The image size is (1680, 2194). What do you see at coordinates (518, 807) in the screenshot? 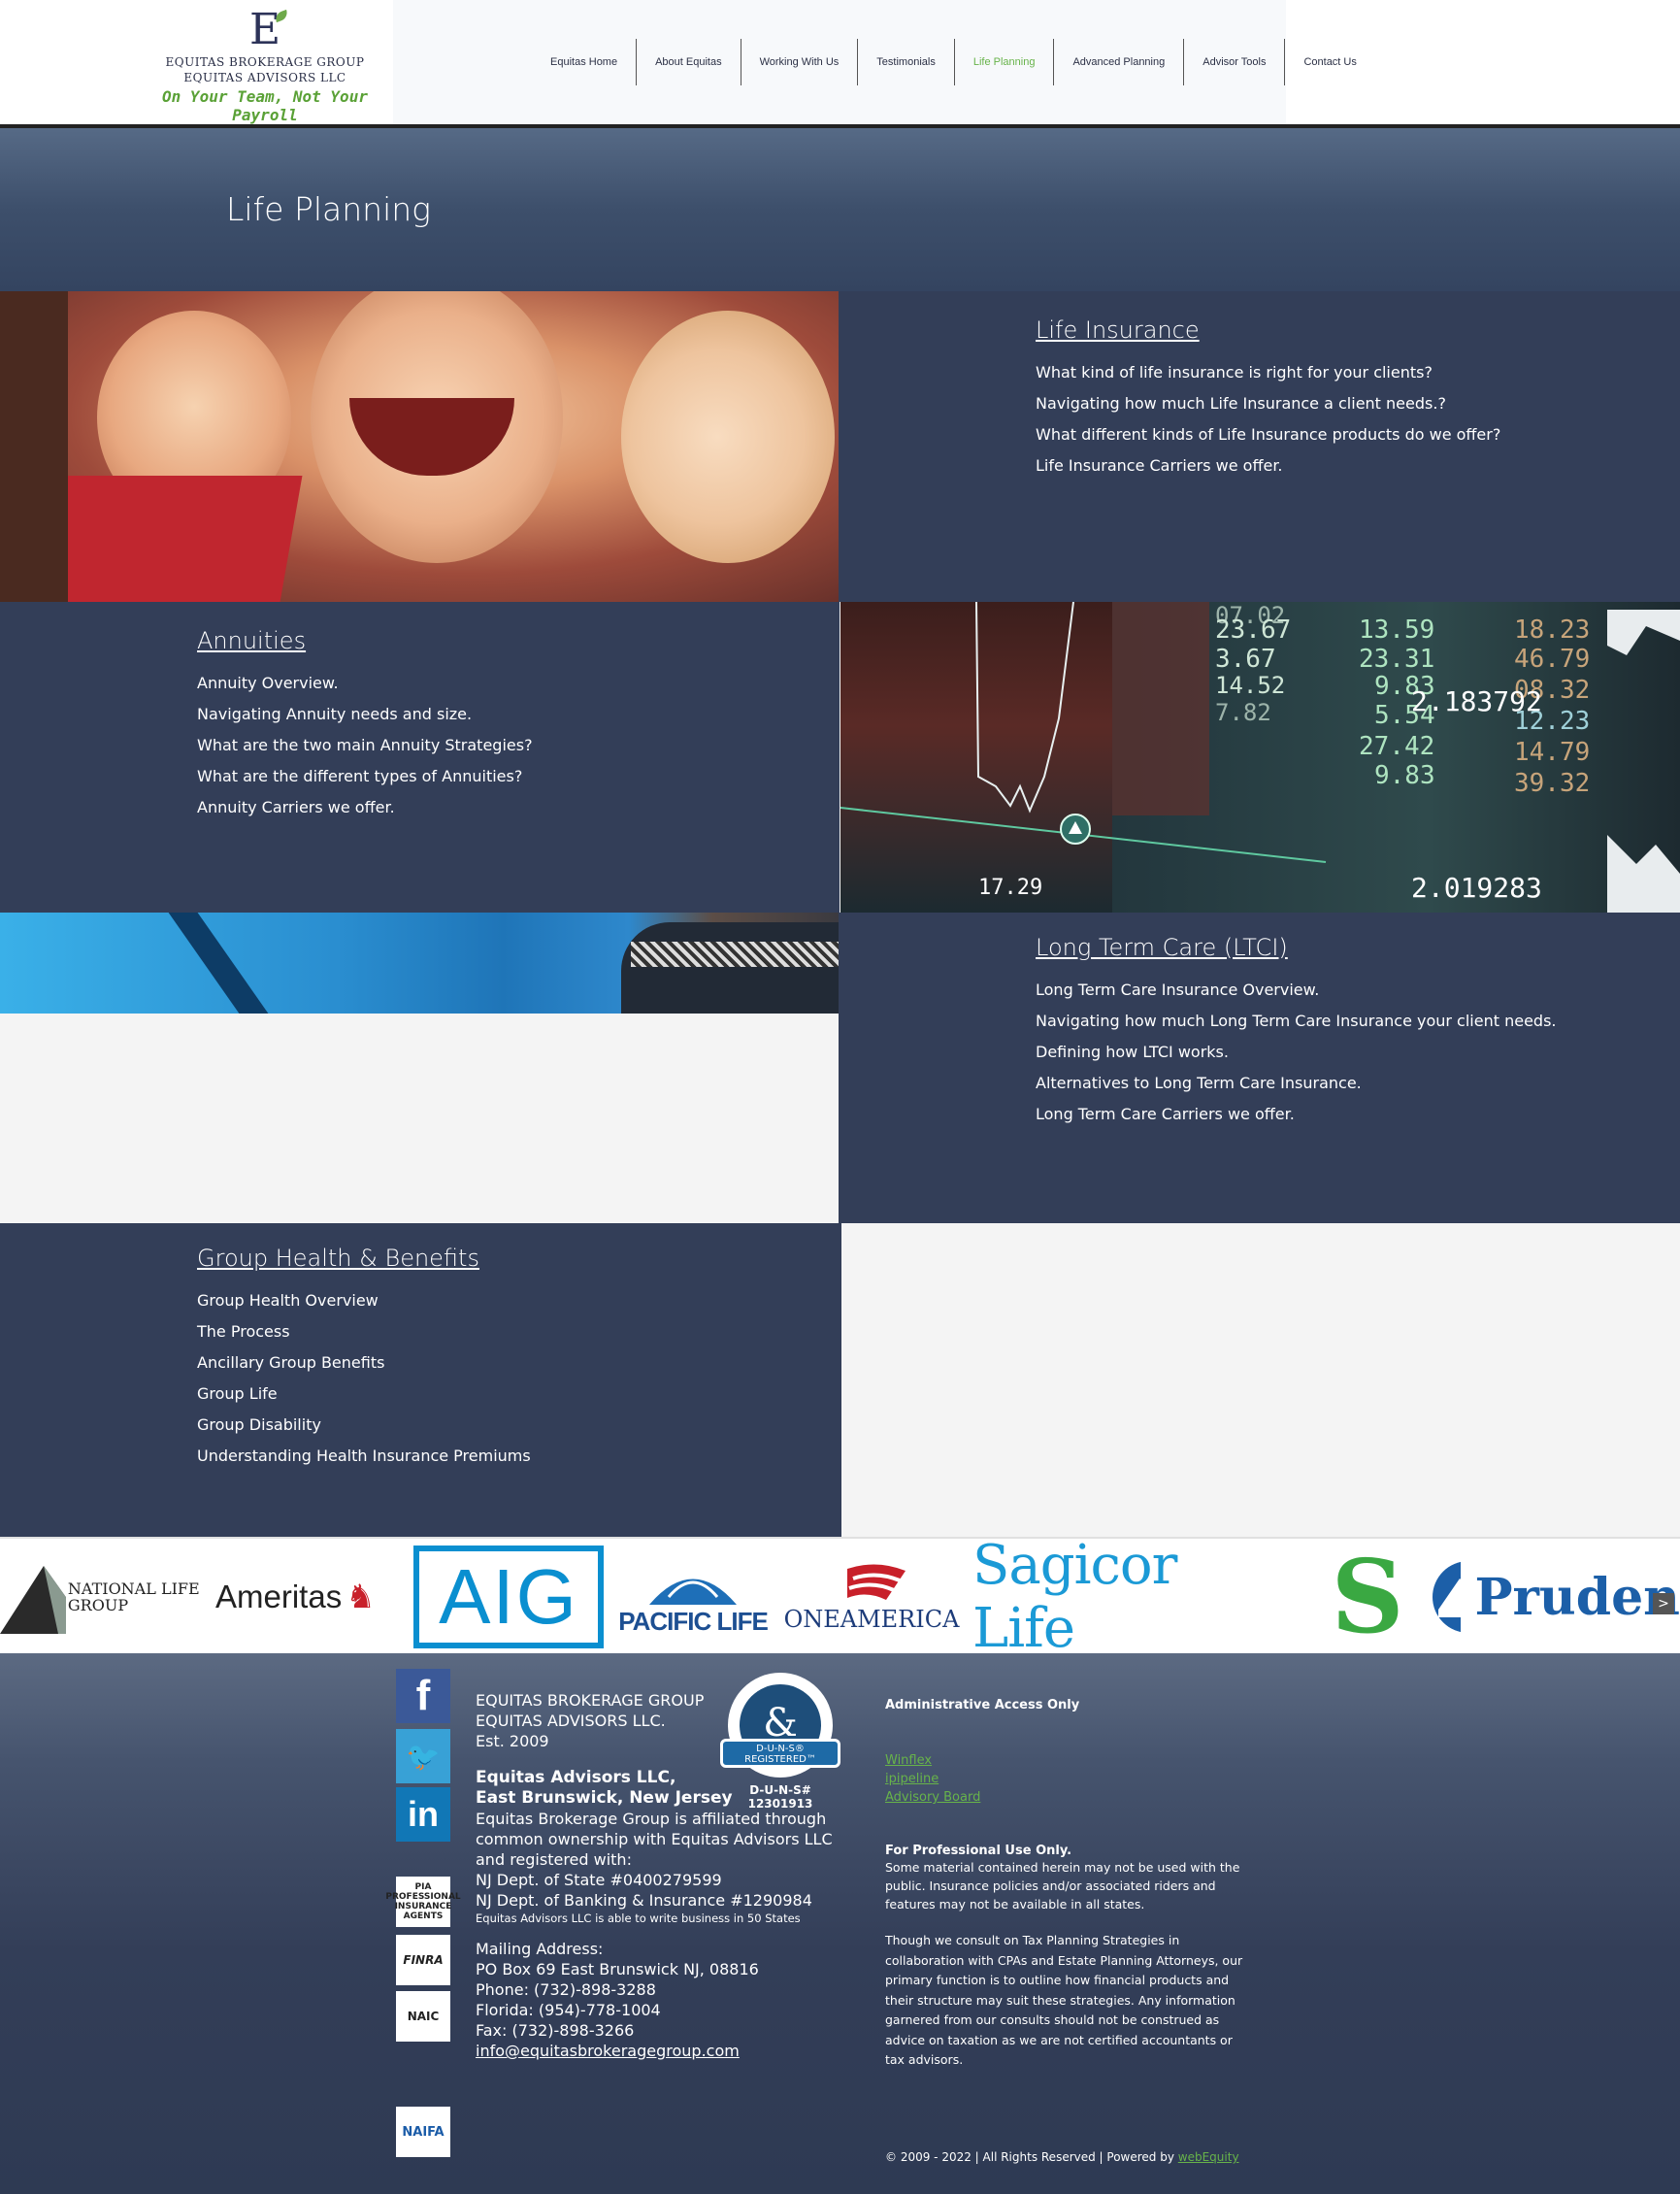
I see `annuities-link: Annuity Carriers we offer.` at bounding box center [518, 807].